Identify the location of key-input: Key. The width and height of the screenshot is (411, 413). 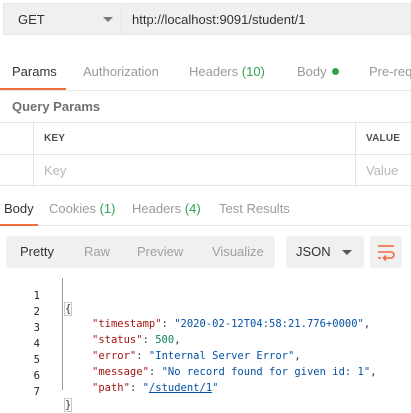
(195, 171).